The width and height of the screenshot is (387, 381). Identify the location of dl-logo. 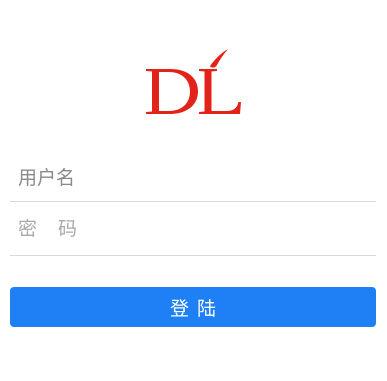
(193, 81).